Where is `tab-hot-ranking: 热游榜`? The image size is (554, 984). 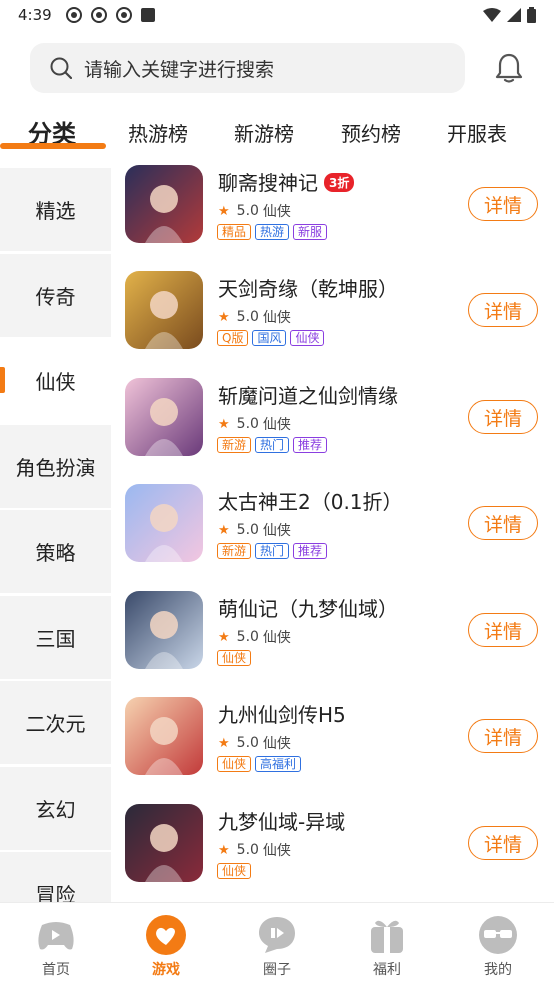
tab-hot-ranking: 热游榜 is located at coordinates (158, 132).